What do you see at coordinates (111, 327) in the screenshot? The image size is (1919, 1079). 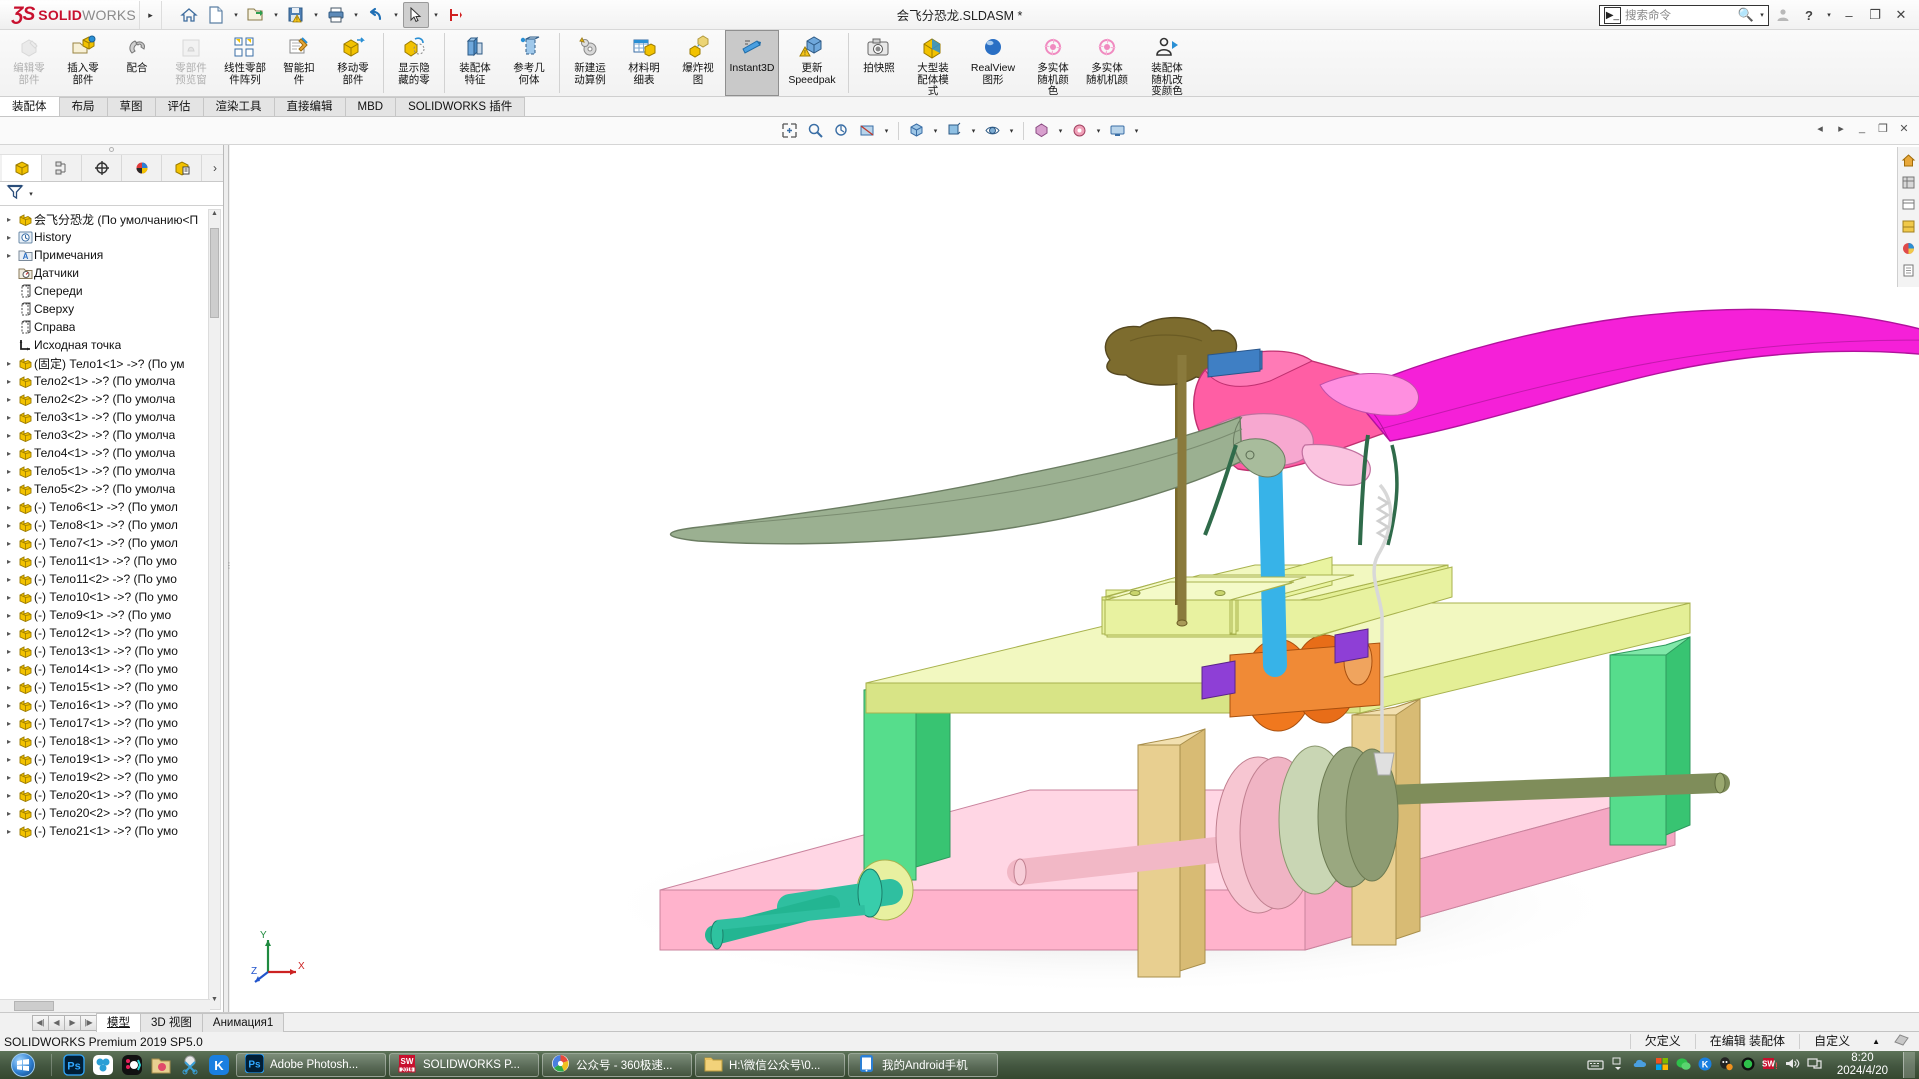 I see `tree-item: Справа` at bounding box center [111, 327].